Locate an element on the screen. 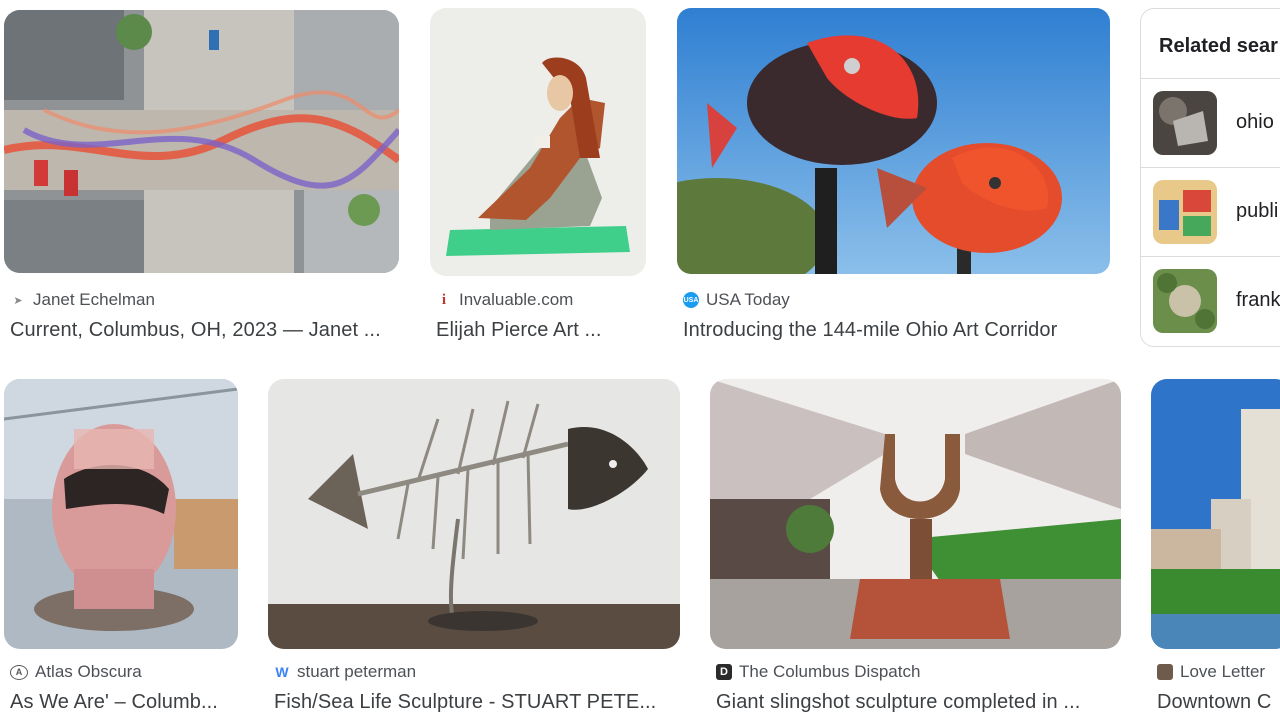 This screenshot has width=1280, height=720. result-source-label: stuart peterman is located at coordinates (357, 671).